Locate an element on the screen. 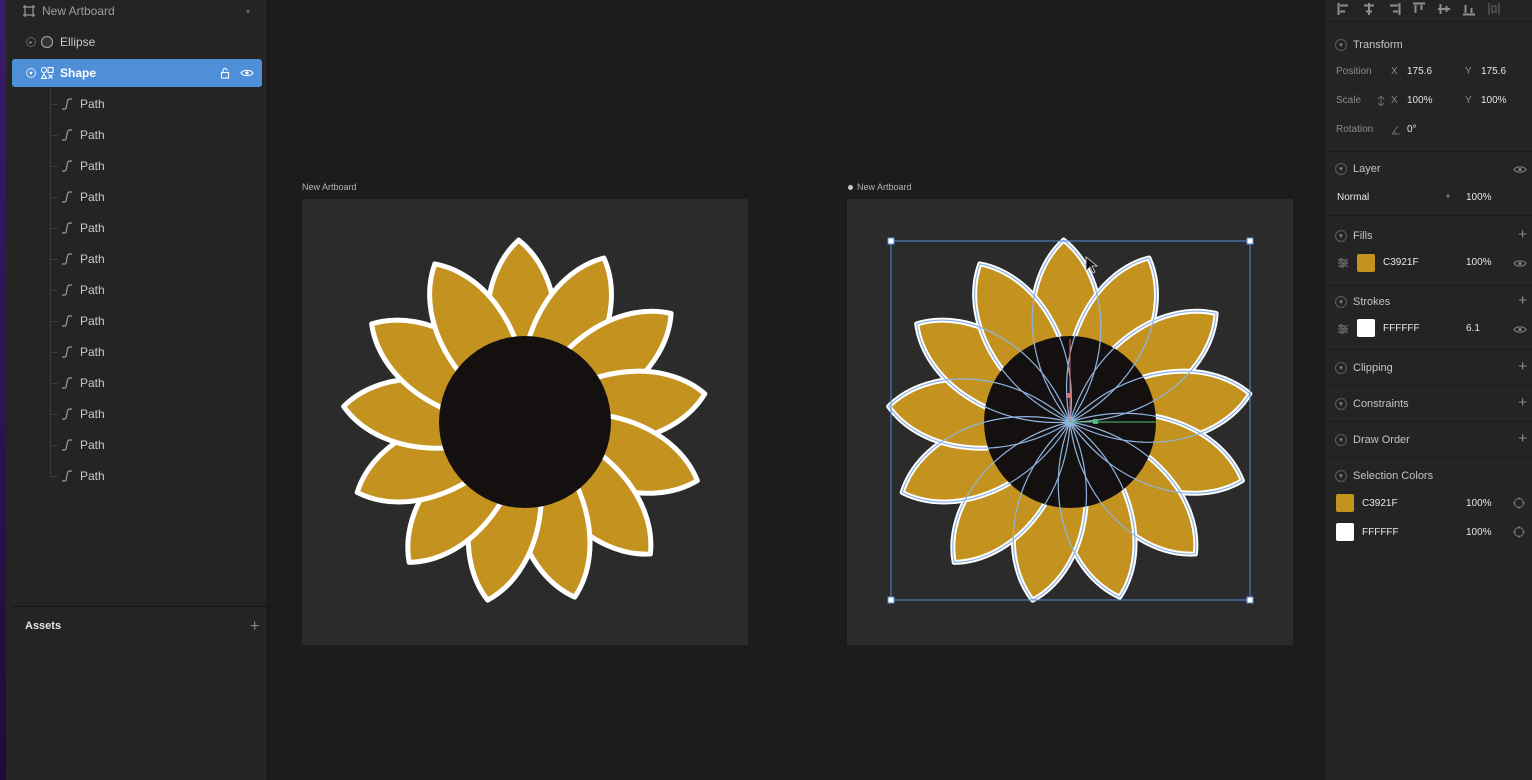 This screenshot has width=1532, height=780. layer-artboard-label: New Artboard is located at coordinates (78, 11).